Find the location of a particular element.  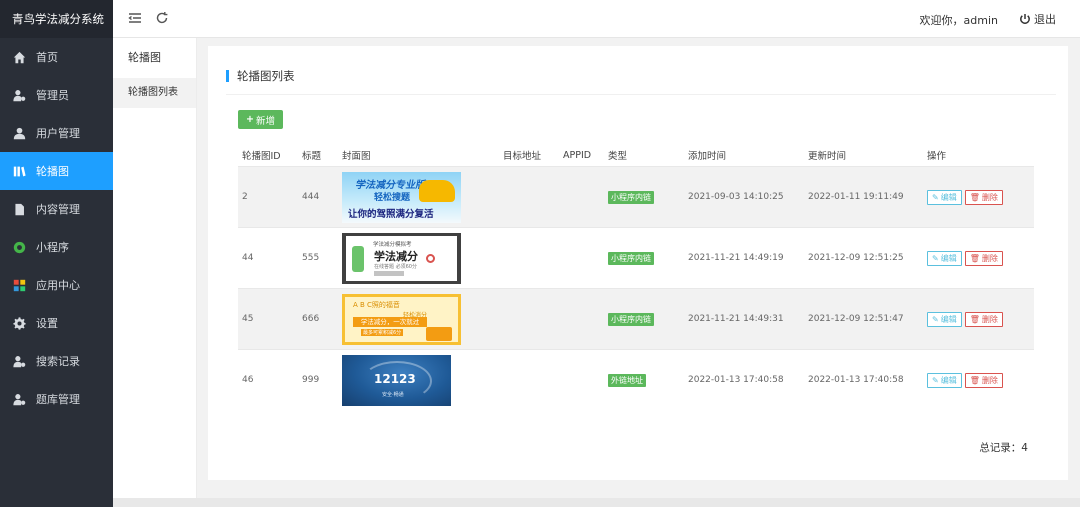

col-header-appid: APPID is located at coordinates (577, 155).